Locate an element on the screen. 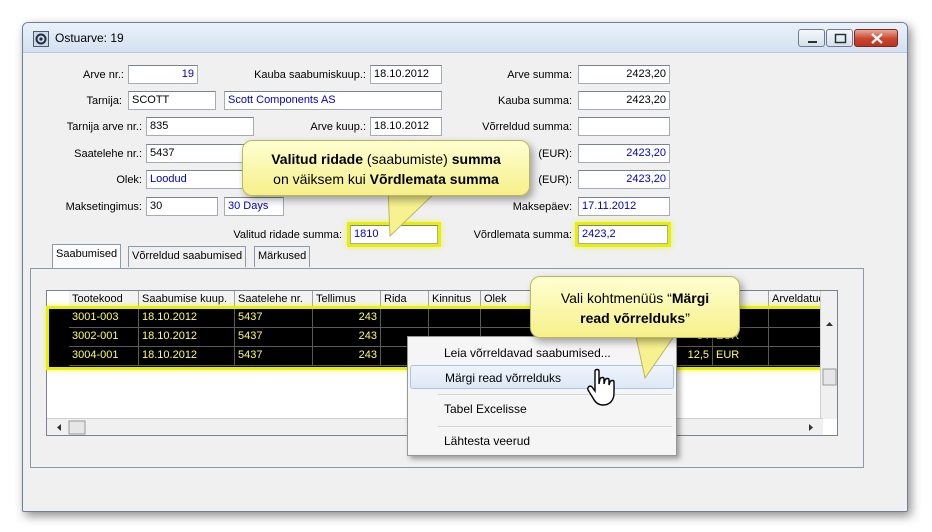 Image resolution: width=932 pixels, height=532 pixels. maximize-button is located at coordinates (839, 38).